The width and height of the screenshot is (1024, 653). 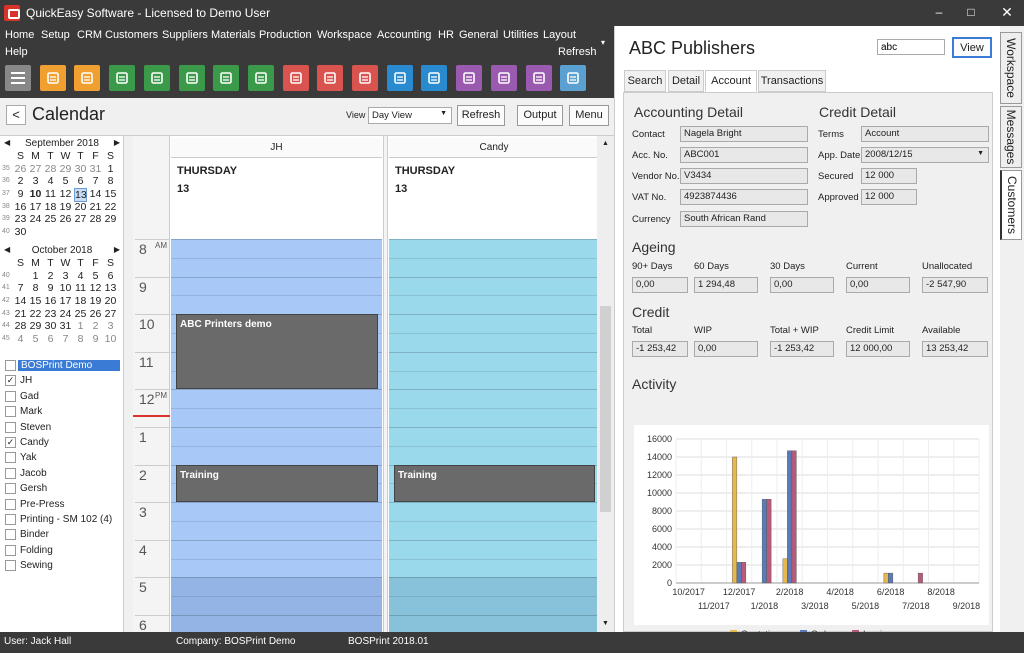 What do you see at coordinates (889, 176) in the screenshot?
I see `secured-field: 12 000` at bounding box center [889, 176].